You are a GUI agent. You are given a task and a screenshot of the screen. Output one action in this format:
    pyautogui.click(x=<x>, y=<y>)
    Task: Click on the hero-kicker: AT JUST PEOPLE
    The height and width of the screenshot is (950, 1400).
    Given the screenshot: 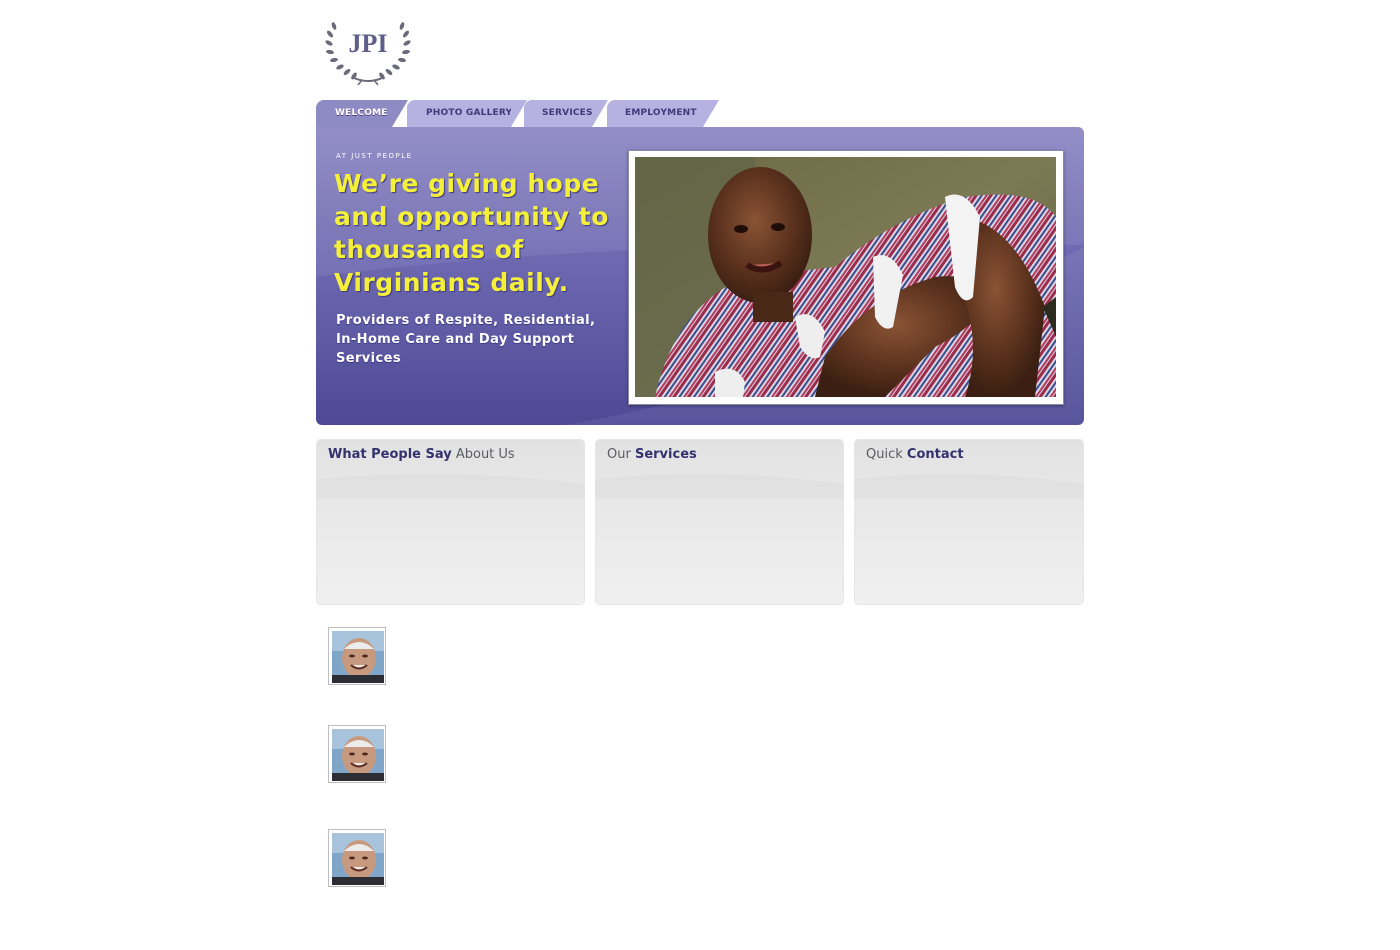 What is the action you would take?
    pyautogui.click(x=374, y=156)
    